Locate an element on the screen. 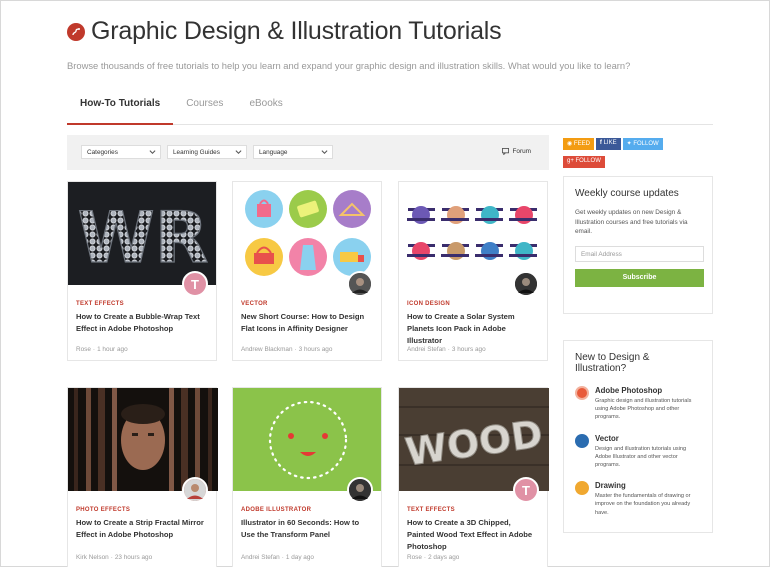 The width and height of the screenshot is (770, 567). google-plus-follow-label: FOLLOW is located at coordinates (588, 161).